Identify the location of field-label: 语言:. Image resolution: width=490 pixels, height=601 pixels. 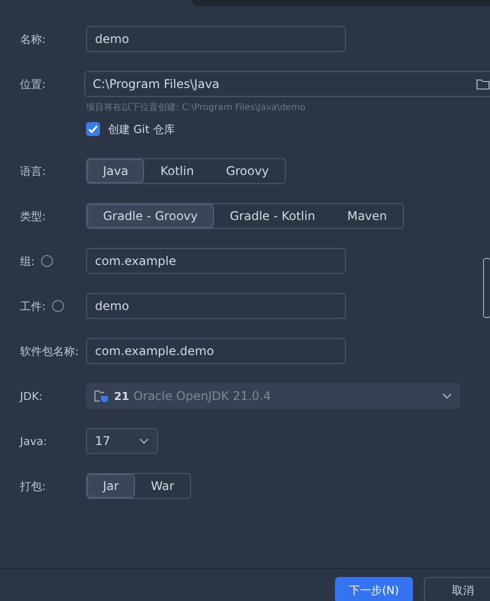
(33, 171).